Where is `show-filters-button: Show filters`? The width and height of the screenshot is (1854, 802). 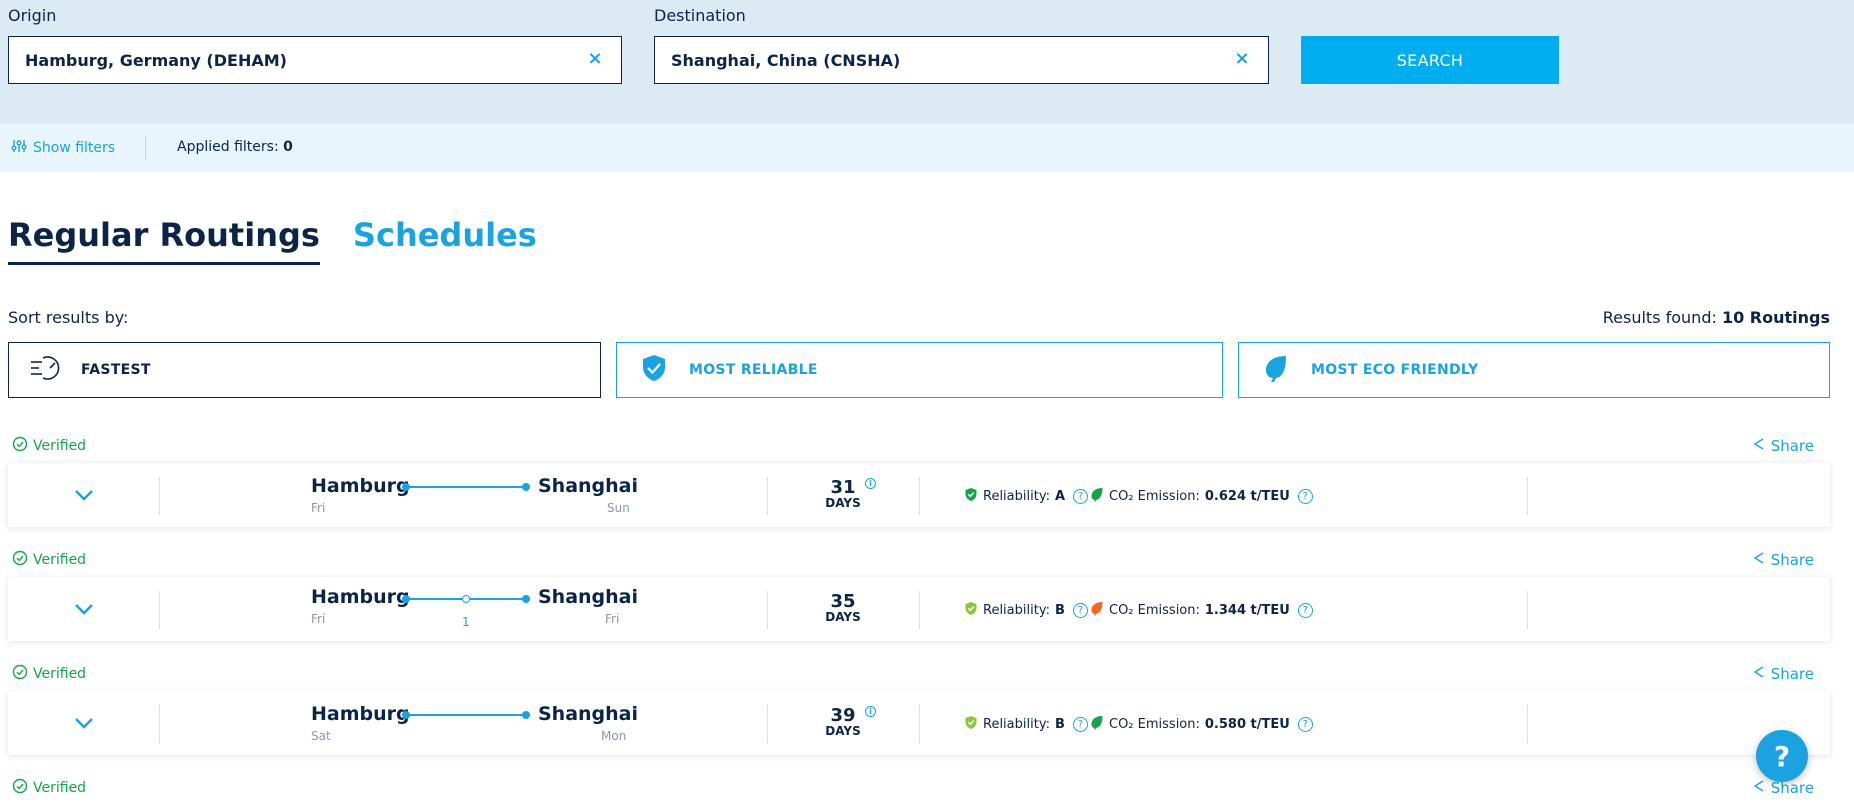
show-filters-button: Show filters is located at coordinates (63, 148).